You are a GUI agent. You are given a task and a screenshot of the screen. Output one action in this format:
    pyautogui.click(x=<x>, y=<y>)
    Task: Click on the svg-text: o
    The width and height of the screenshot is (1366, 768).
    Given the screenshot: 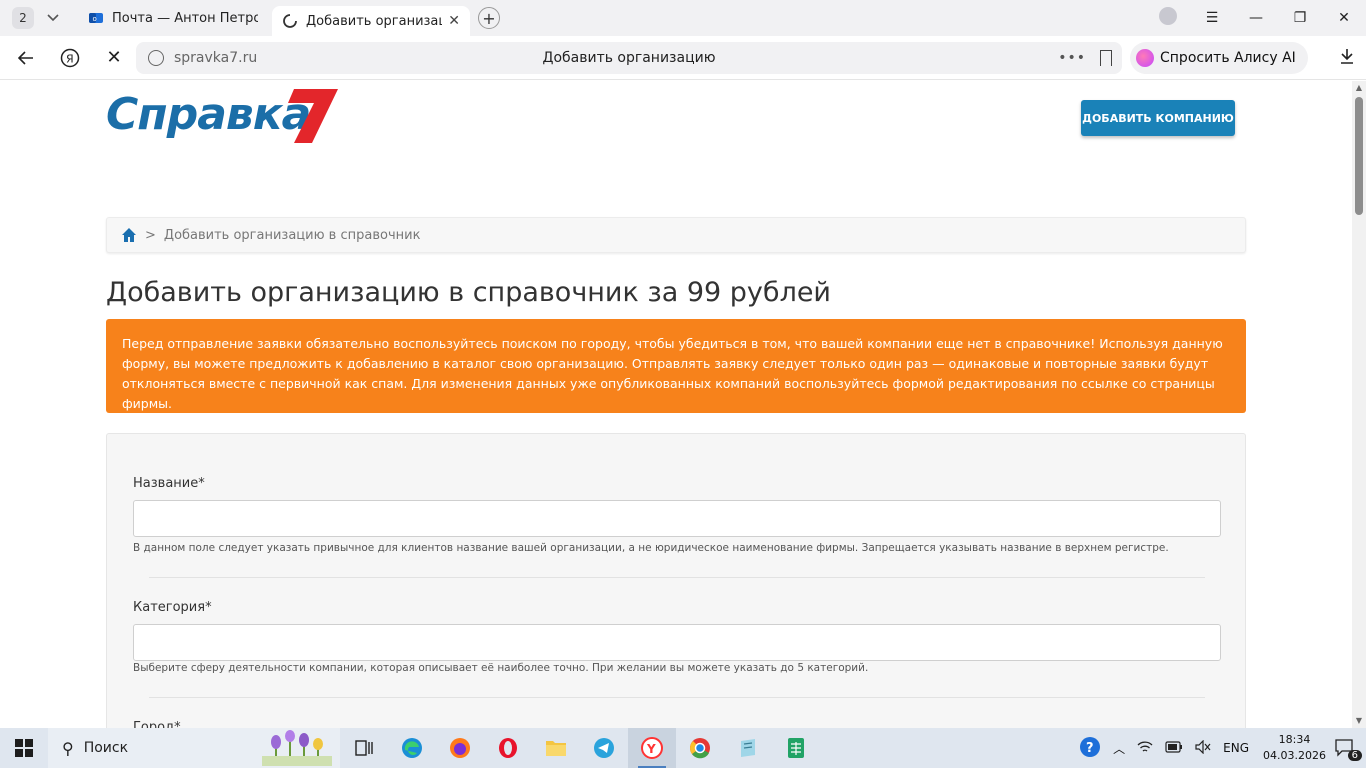 What is the action you would take?
    pyautogui.click(x=95, y=19)
    